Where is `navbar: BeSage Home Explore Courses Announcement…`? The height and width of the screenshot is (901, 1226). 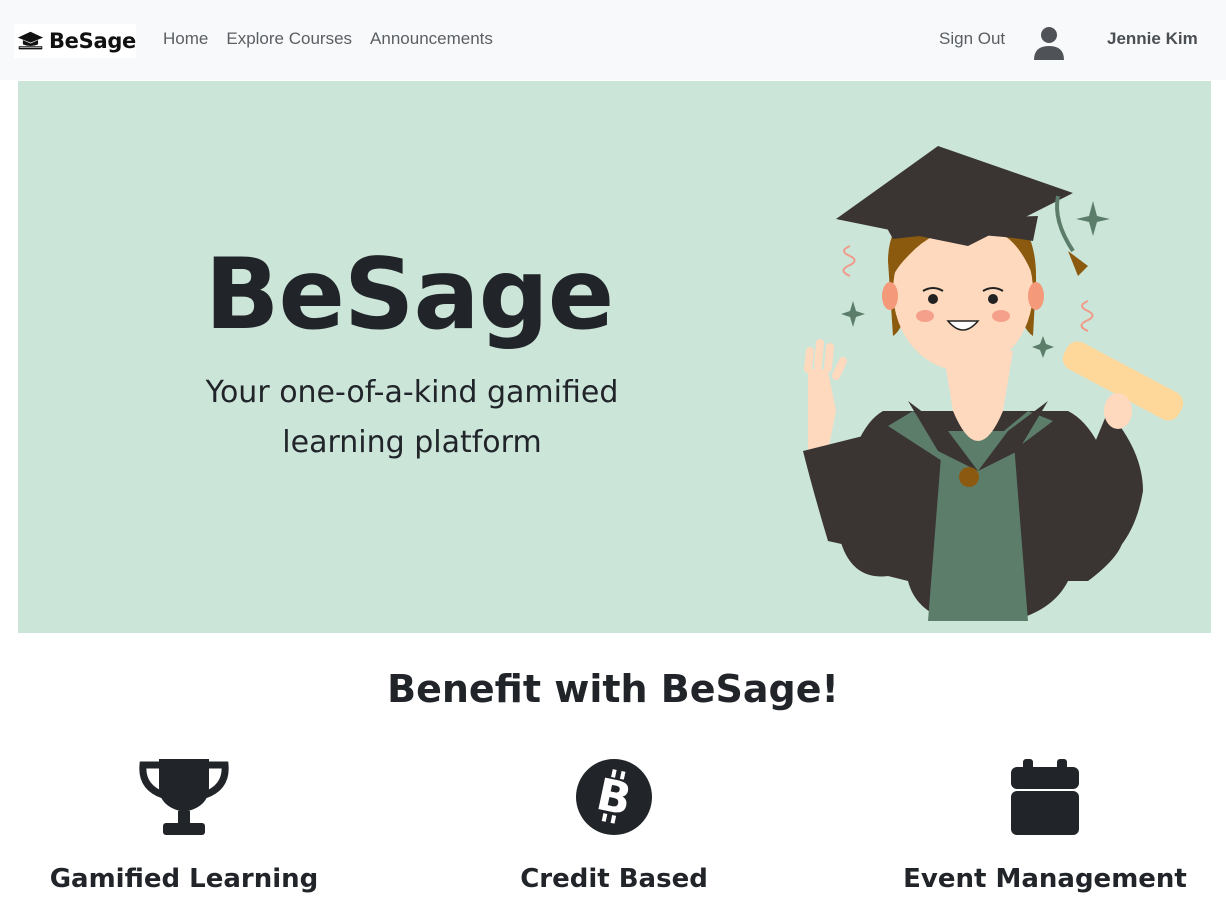
navbar: BeSage Home Explore Courses Announcement… is located at coordinates (613, 40).